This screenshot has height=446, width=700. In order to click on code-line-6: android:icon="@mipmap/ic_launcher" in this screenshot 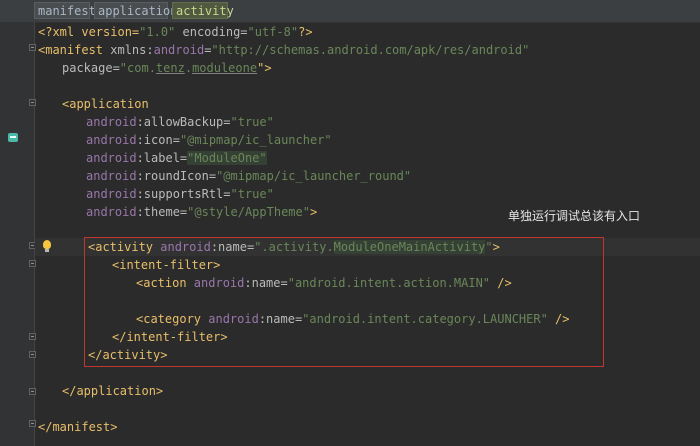, I will do `click(209, 140)`.